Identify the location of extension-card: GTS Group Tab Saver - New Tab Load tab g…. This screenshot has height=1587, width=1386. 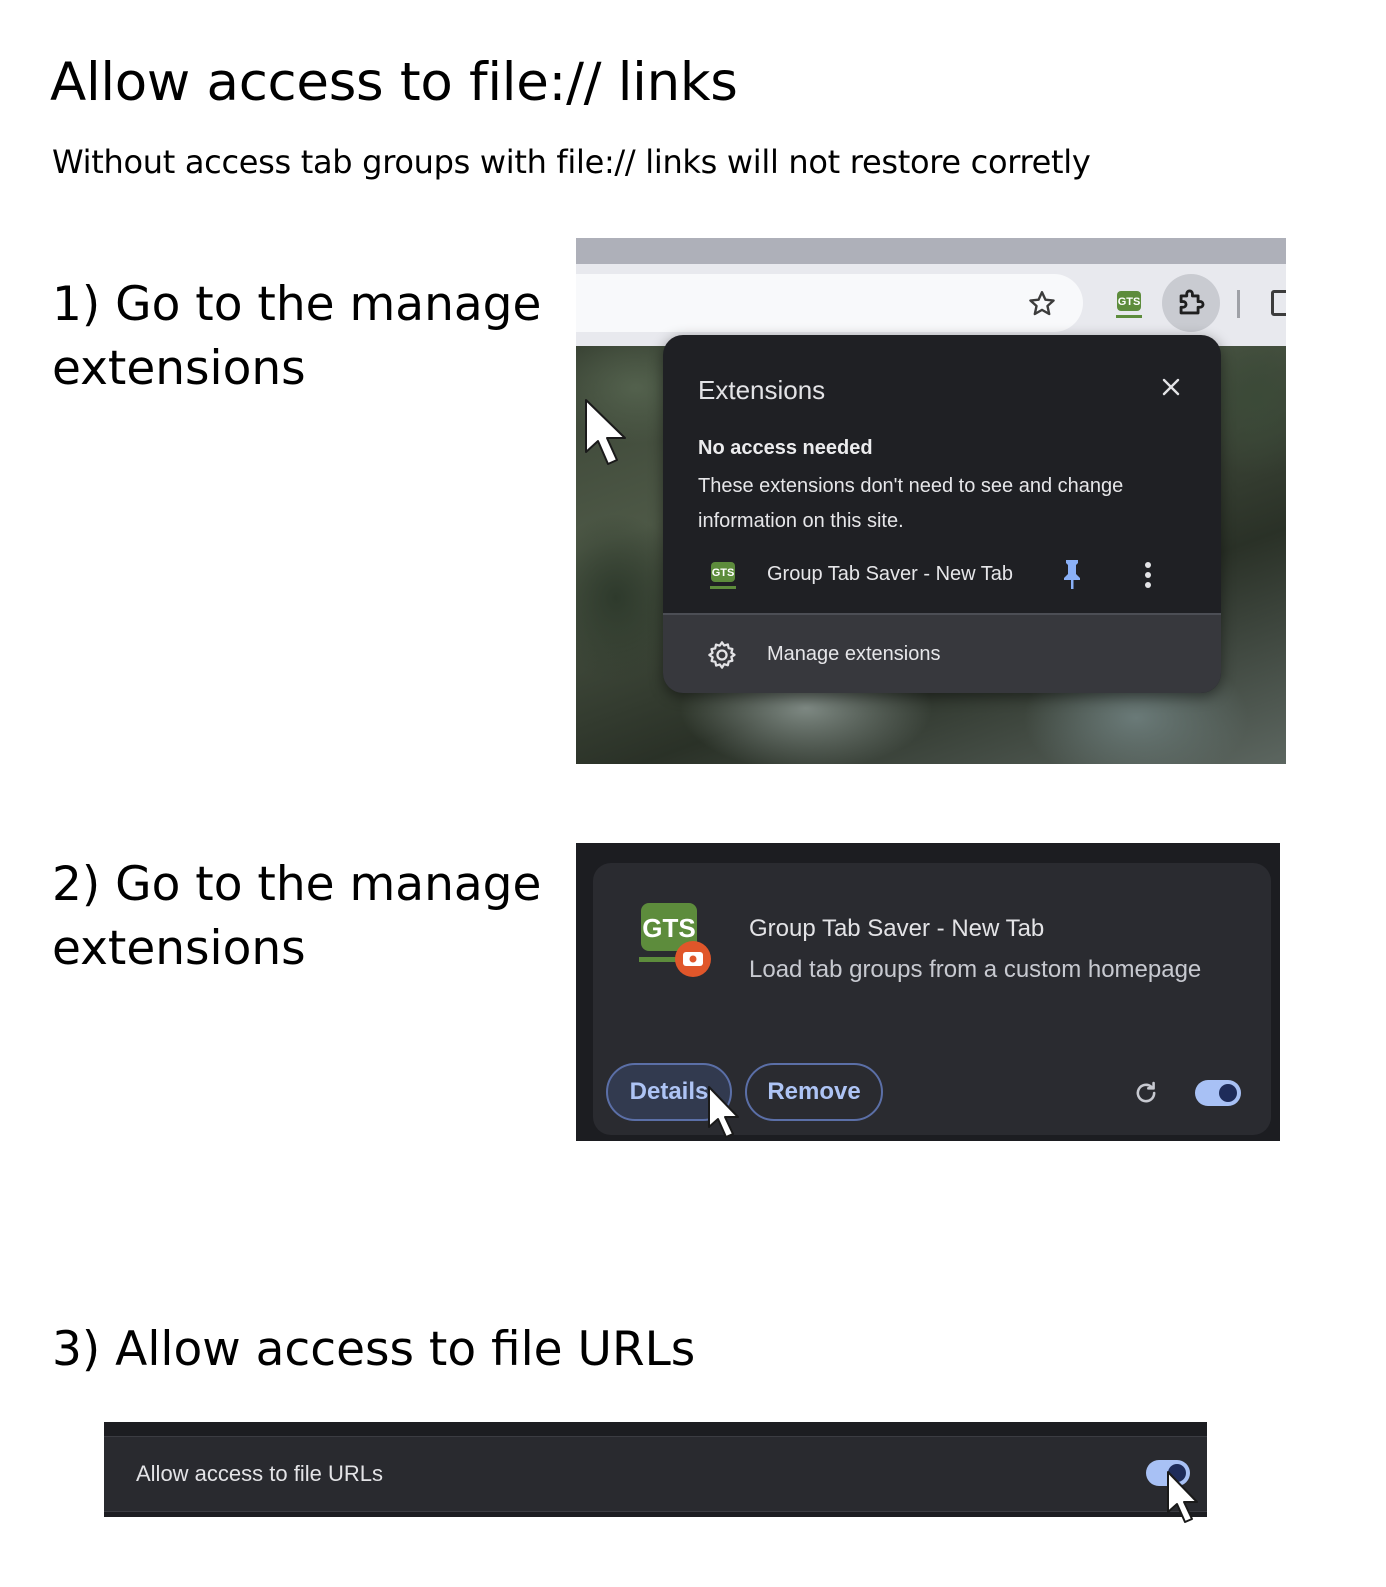
(932, 999).